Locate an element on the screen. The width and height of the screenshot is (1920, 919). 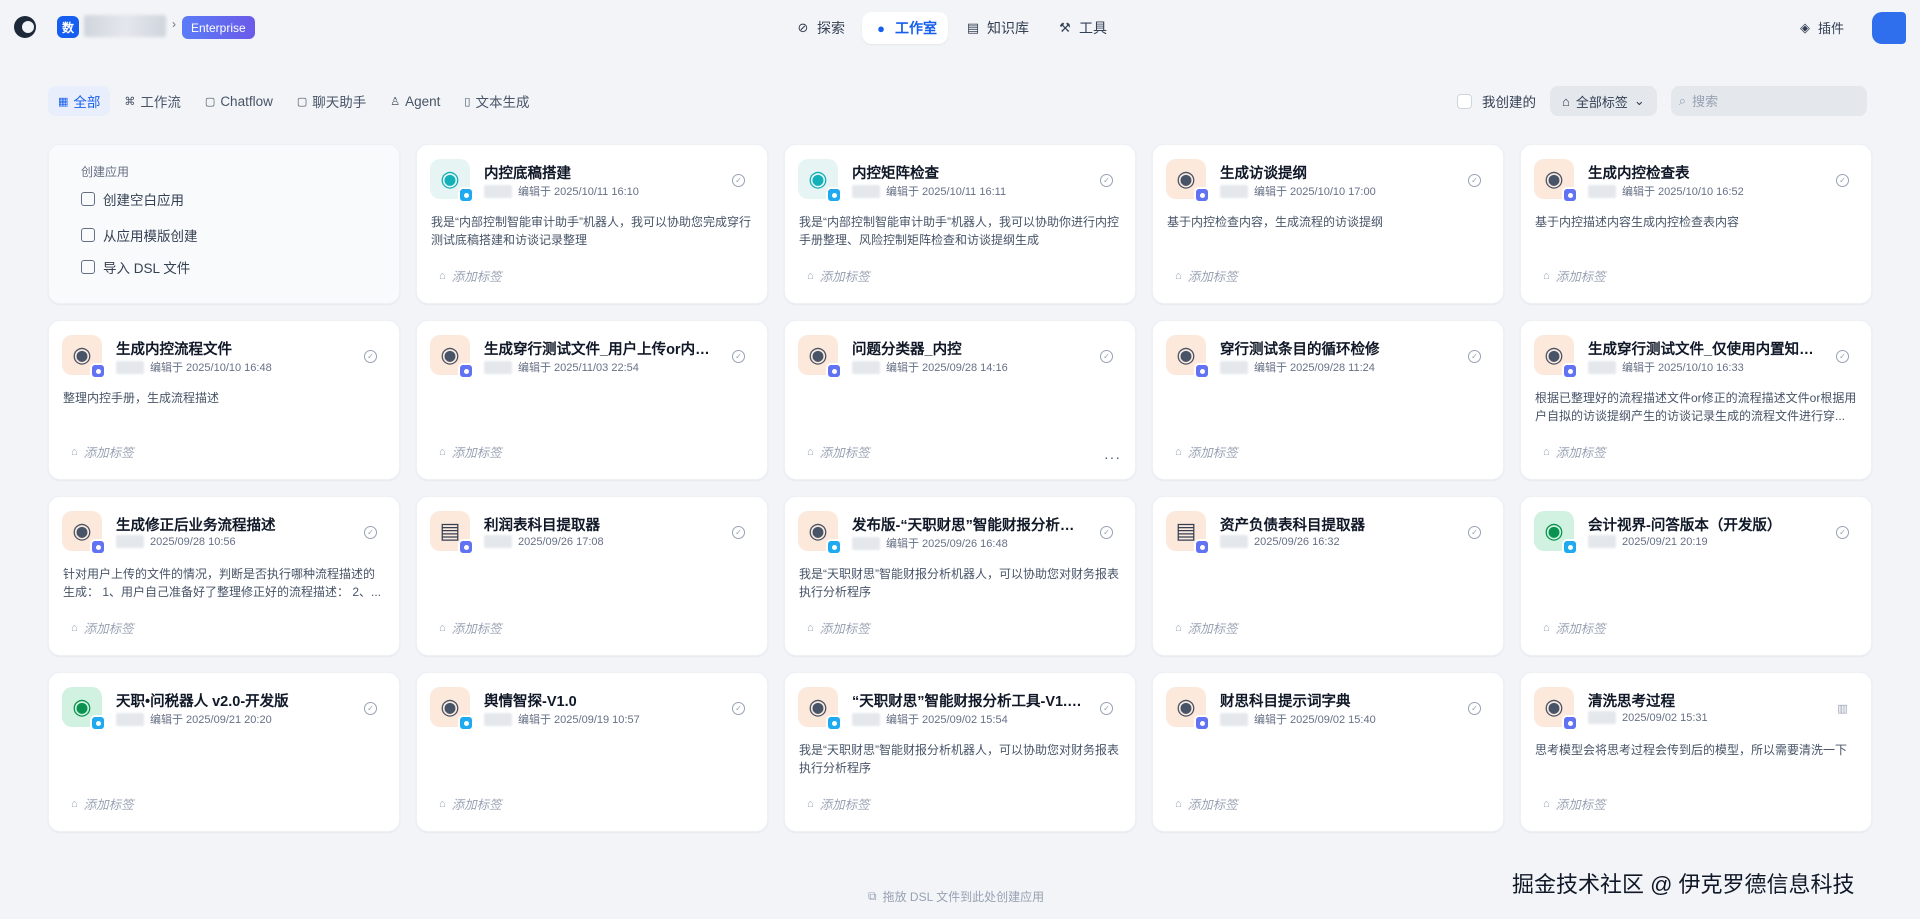
app-meta: 编辑于 2025/10/11 16:10 is located at coordinates (561, 191).